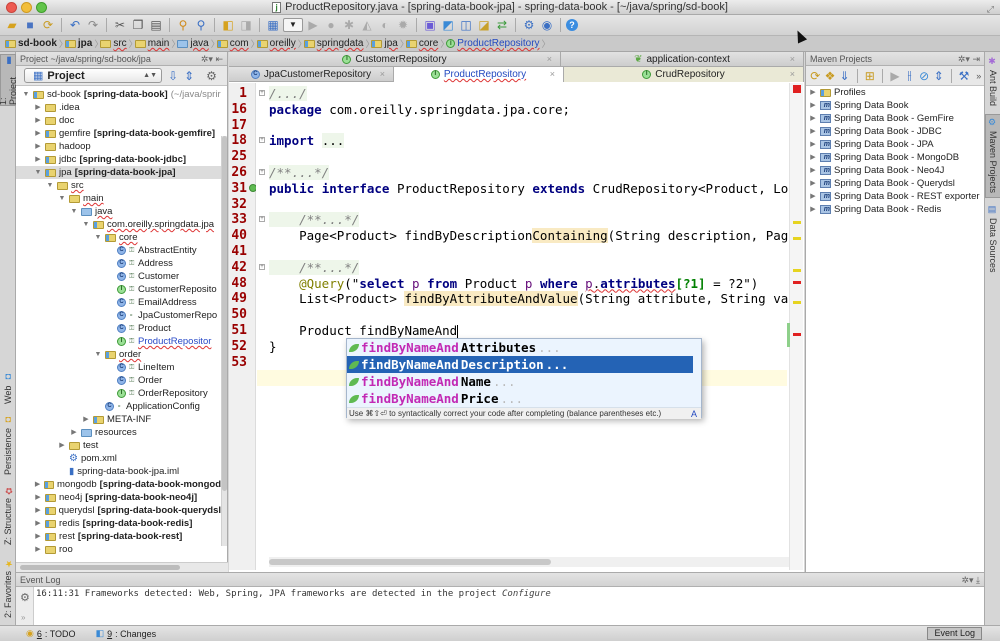 The width and height of the screenshot is (1000, 641). Describe the element at coordinates (895, 105) in the screenshot. I see `maven-project-item: ▶ m Spring Data Book` at that location.